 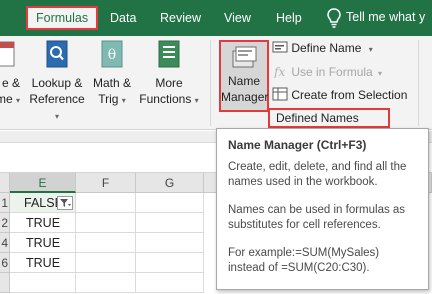 I want to click on create-from-selection-button: Create from Selection, so click(x=339, y=95).